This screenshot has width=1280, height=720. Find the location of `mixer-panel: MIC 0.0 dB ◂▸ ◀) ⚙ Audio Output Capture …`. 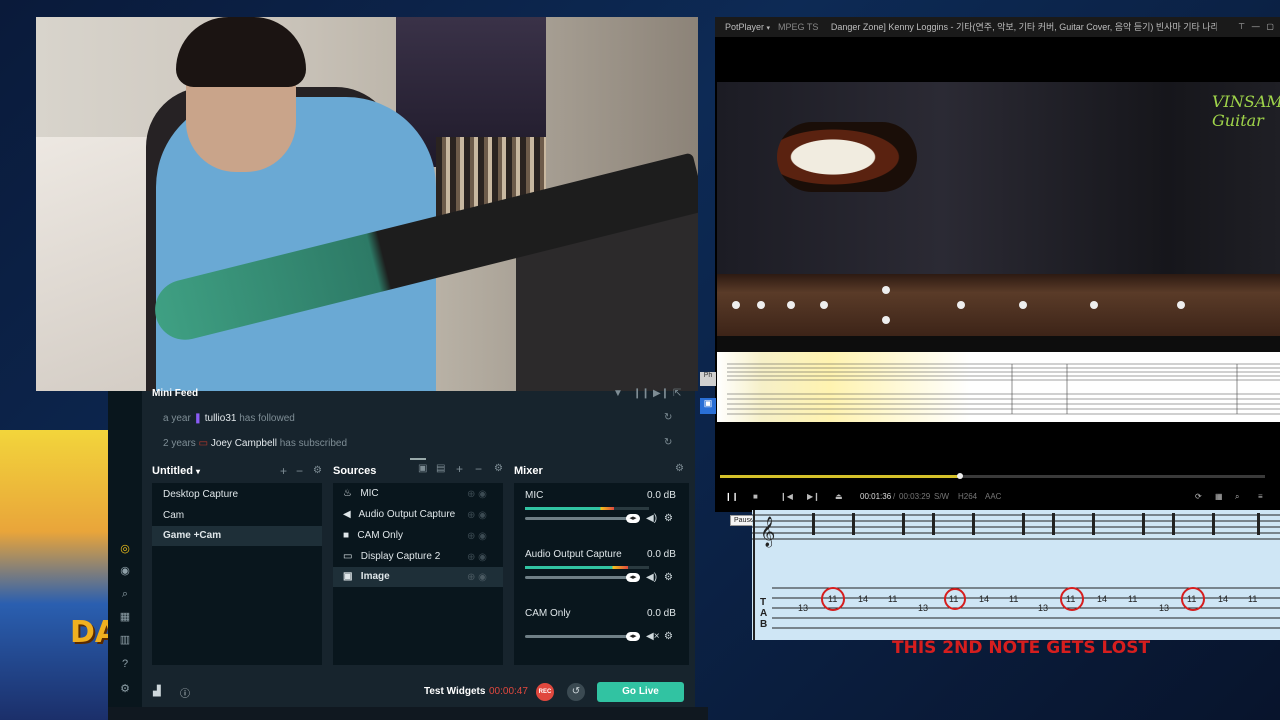

mixer-panel: MIC 0.0 dB ◂▸ ◀) ⚙ Audio Output Capture … is located at coordinates (601, 574).